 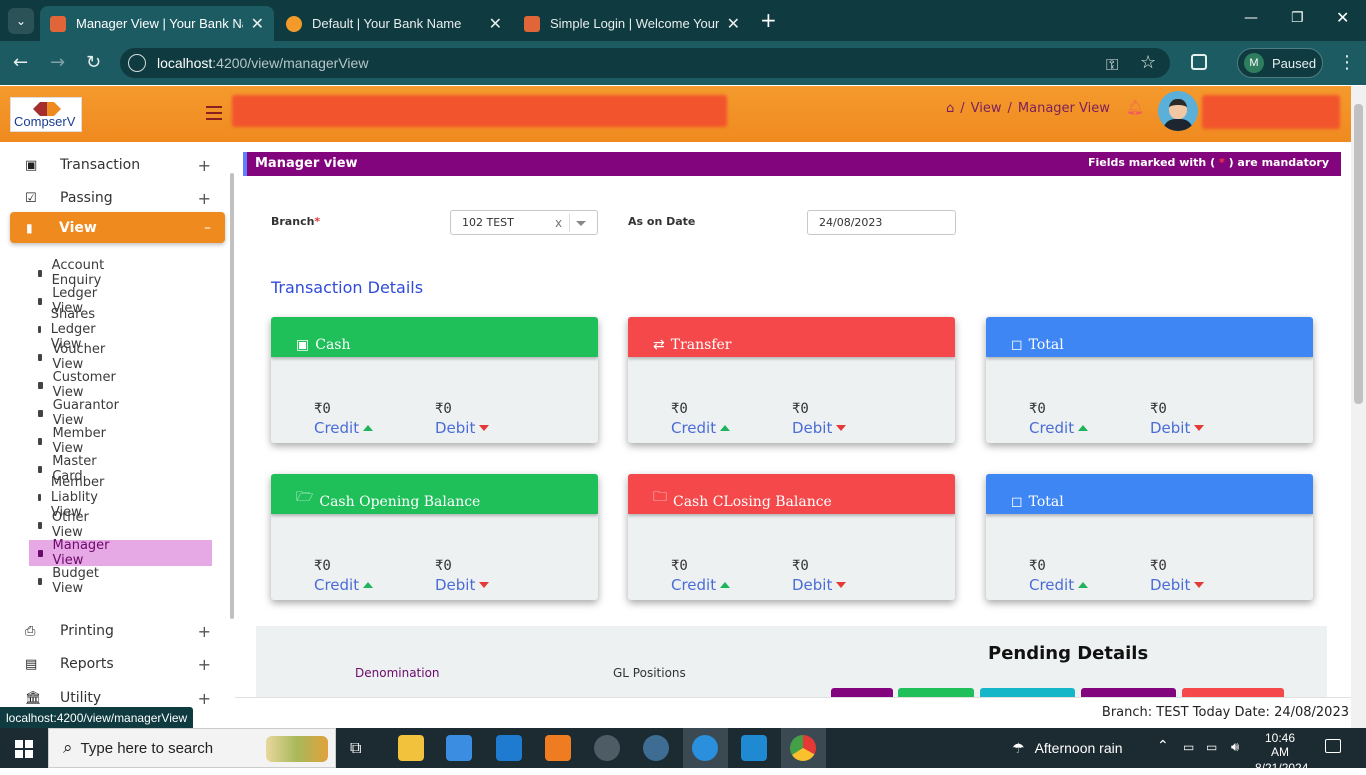 I want to click on app-icon, so click(x=607, y=748).